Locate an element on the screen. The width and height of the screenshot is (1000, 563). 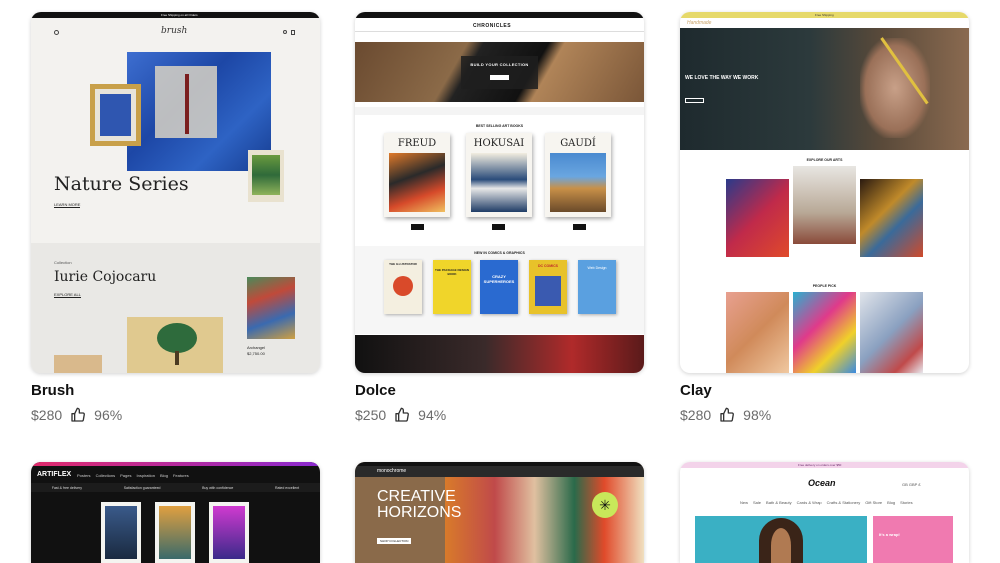
theme-rating: 94% is located at coordinates (432, 415).